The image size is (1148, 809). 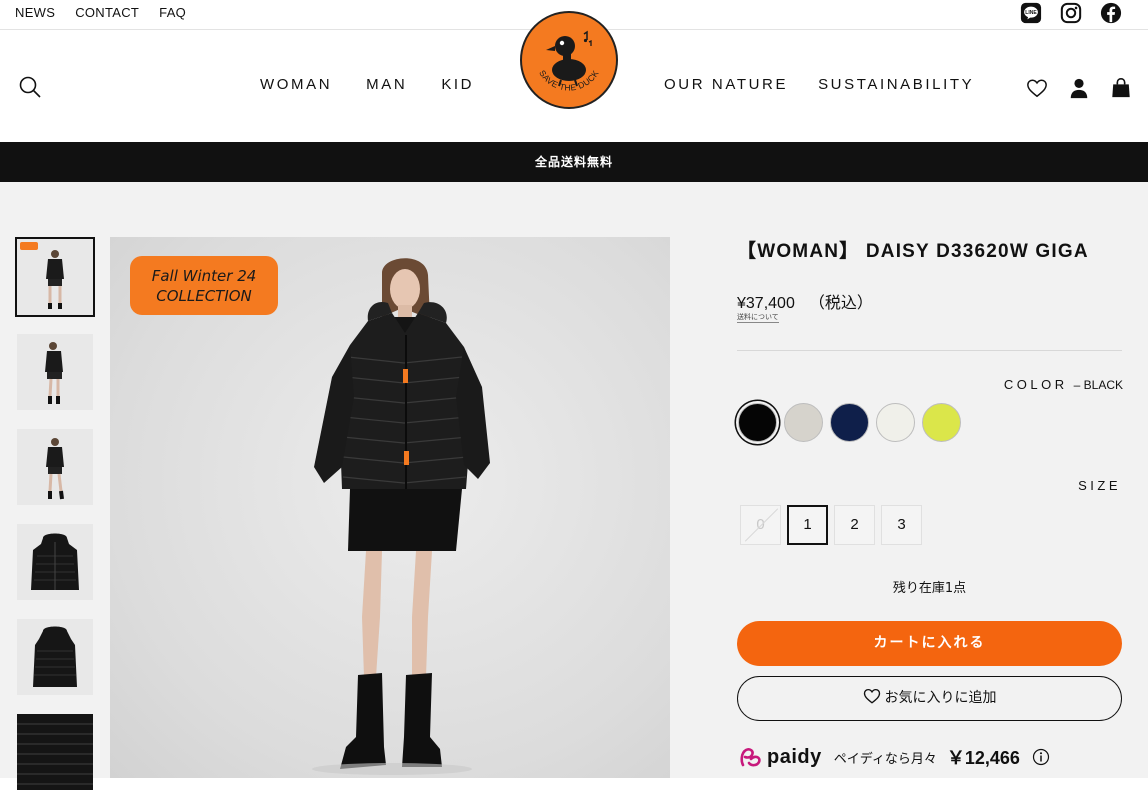 What do you see at coordinates (941, 422) in the screenshot?
I see `swatch-lime` at bounding box center [941, 422].